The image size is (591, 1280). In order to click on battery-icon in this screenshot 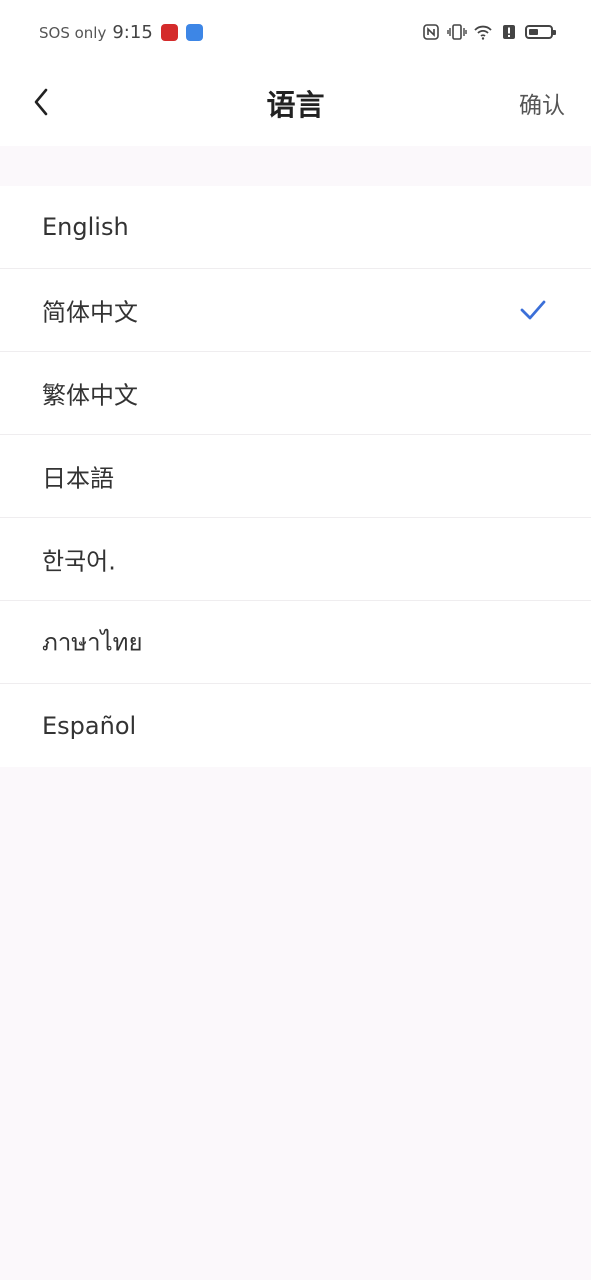, I will do `click(540, 32)`.